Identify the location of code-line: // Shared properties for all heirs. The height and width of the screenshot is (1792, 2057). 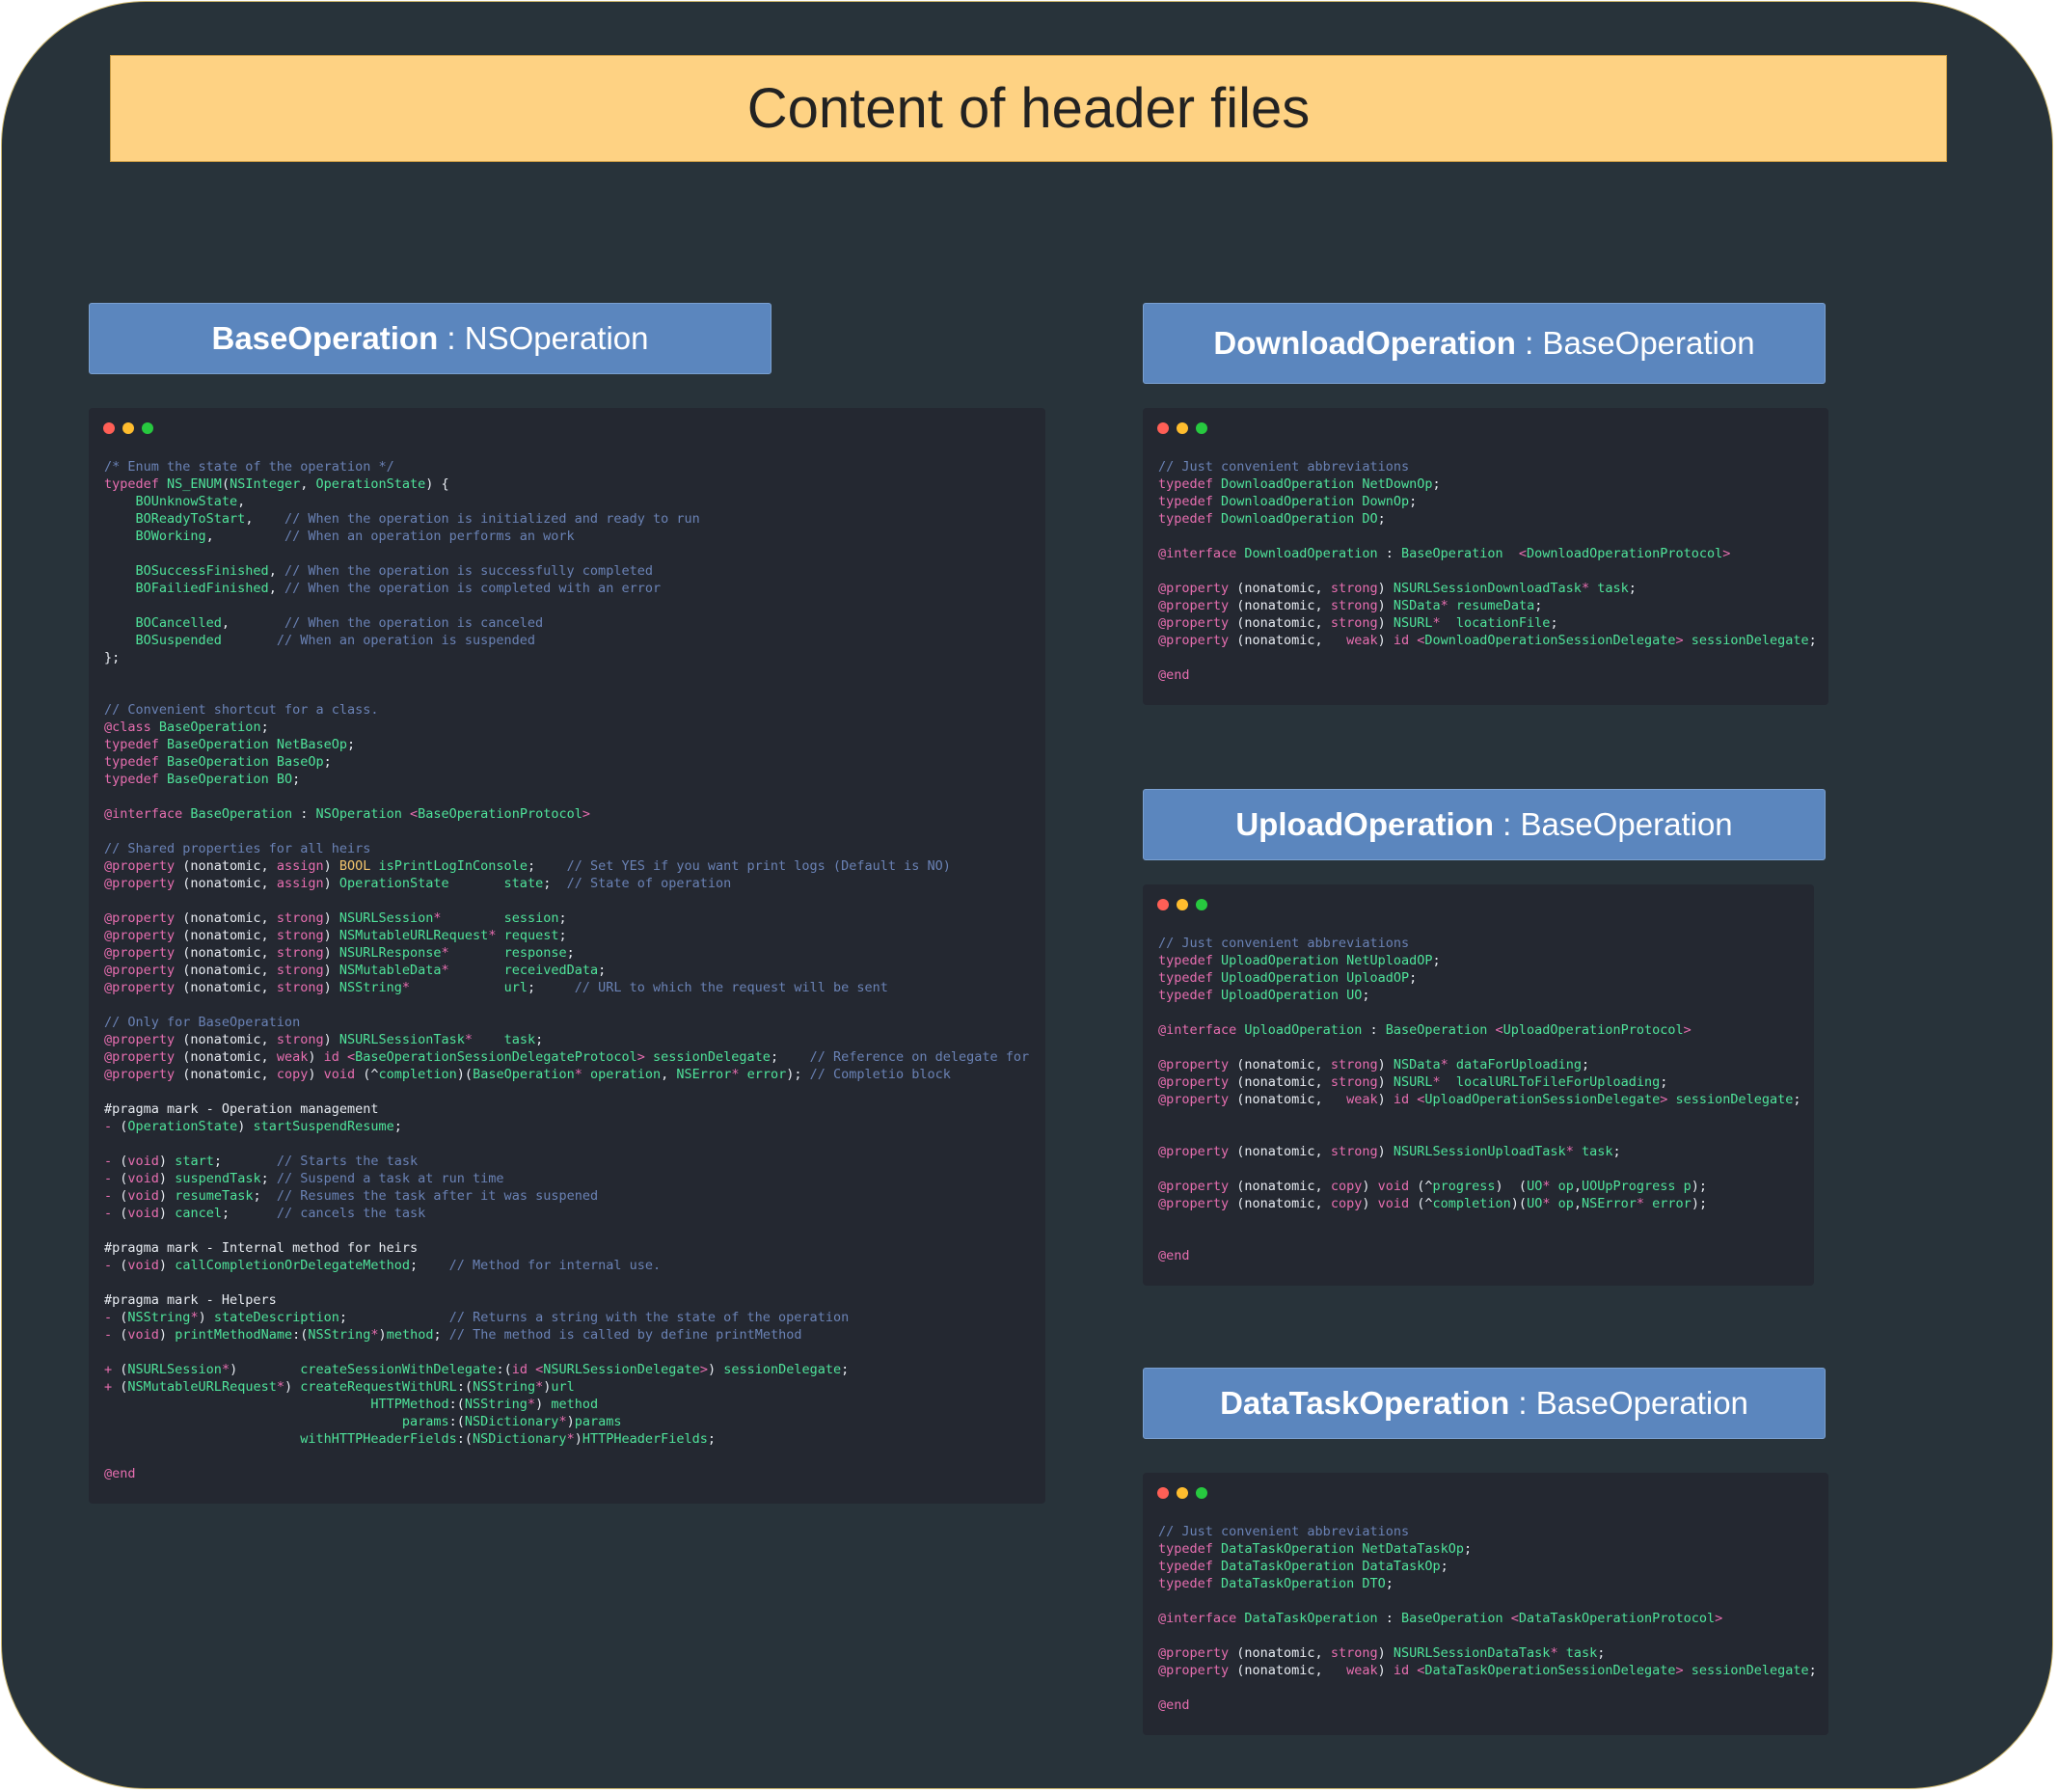
(238, 849).